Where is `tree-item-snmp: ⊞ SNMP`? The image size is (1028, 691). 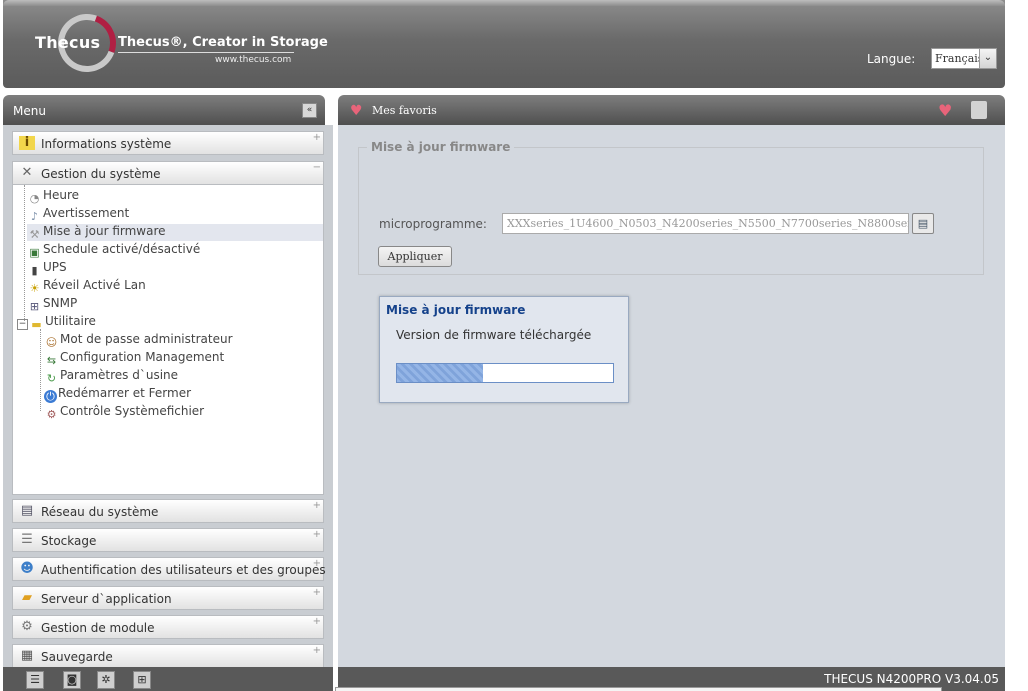 tree-item-snmp: ⊞ SNMP is located at coordinates (52, 304).